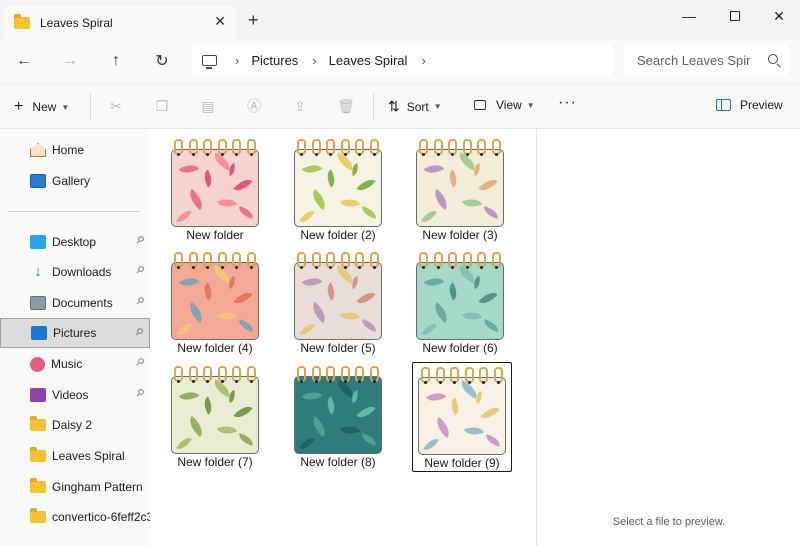  I want to click on folder-item: New folder (6), so click(456, 298).